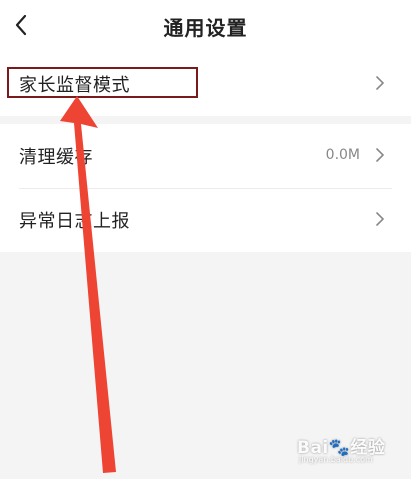  I want to click on baidu-watermark: Bai🐾经验 jingyan.baidu.com, so click(352, 446).